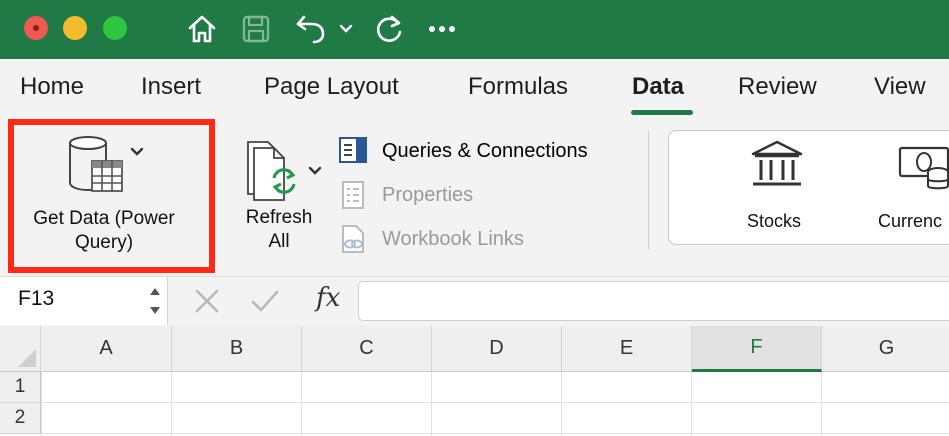 The height and width of the screenshot is (436, 949). What do you see at coordinates (757, 349) in the screenshot?
I see `column-header-f: F` at bounding box center [757, 349].